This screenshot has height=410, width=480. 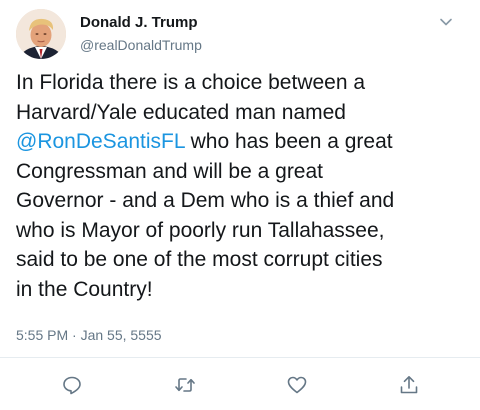 I want to click on avatar, so click(x=41, y=34).